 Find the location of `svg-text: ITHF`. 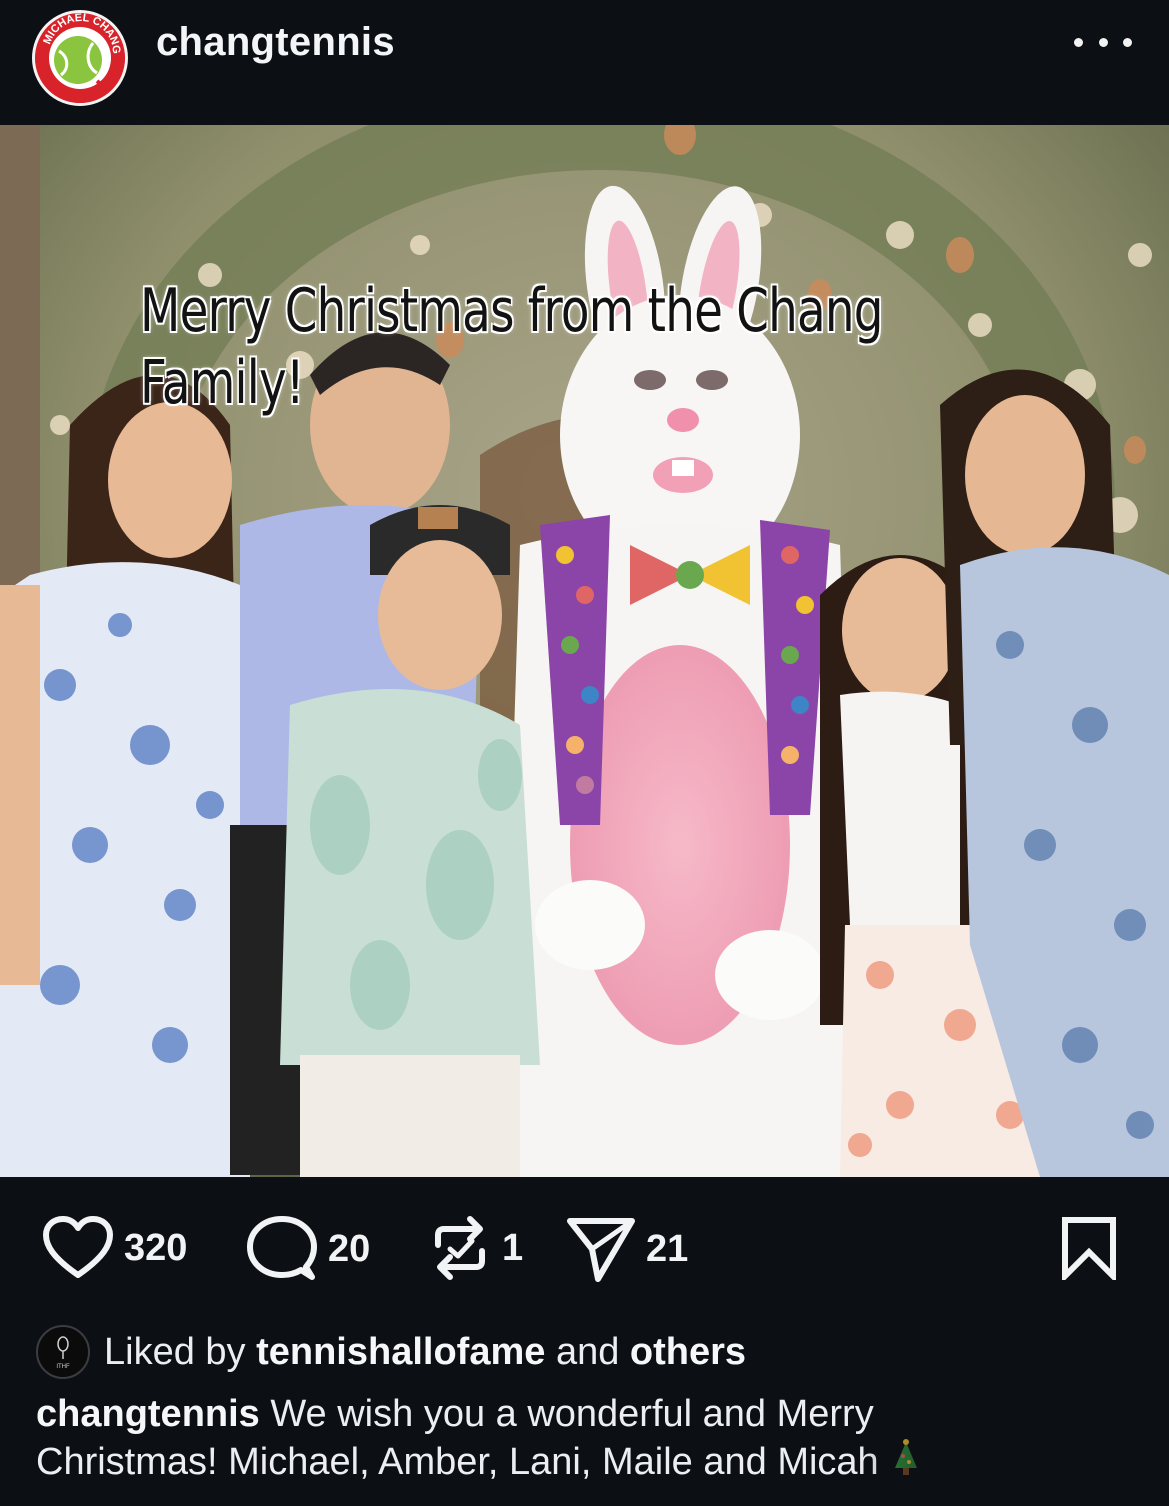

svg-text: ITHF is located at coordinates (63, 1367).